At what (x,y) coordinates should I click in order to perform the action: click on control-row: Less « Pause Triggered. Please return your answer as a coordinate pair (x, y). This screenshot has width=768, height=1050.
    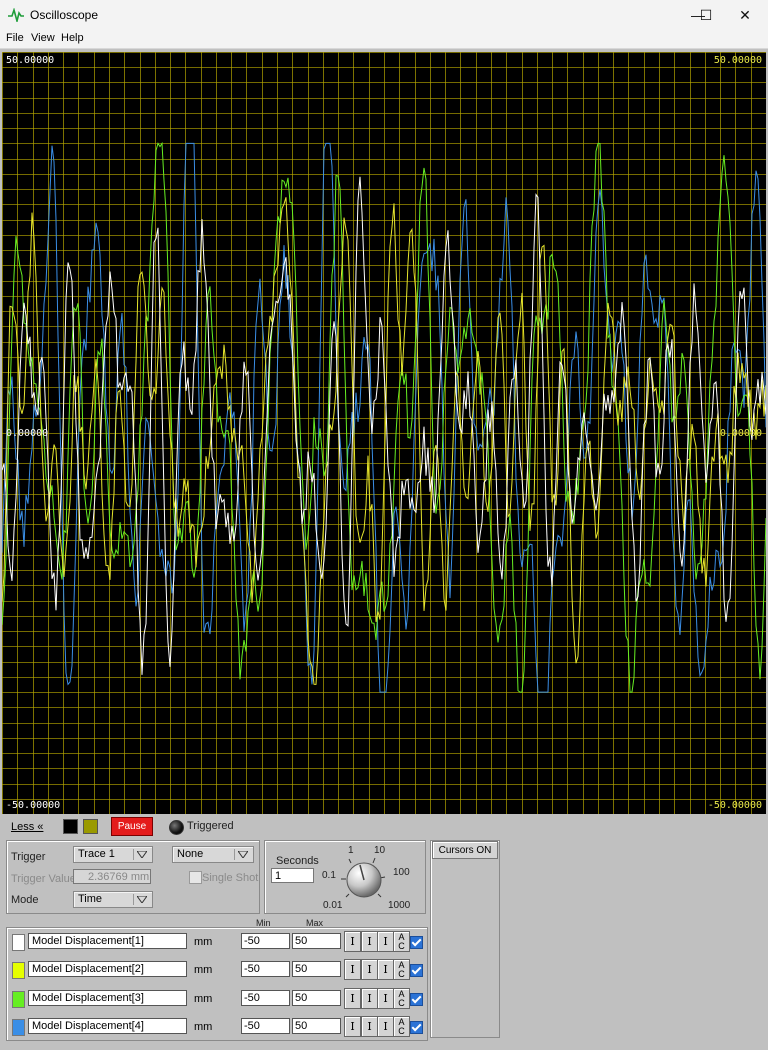
    Looking at the image, I should click on (384, 825).